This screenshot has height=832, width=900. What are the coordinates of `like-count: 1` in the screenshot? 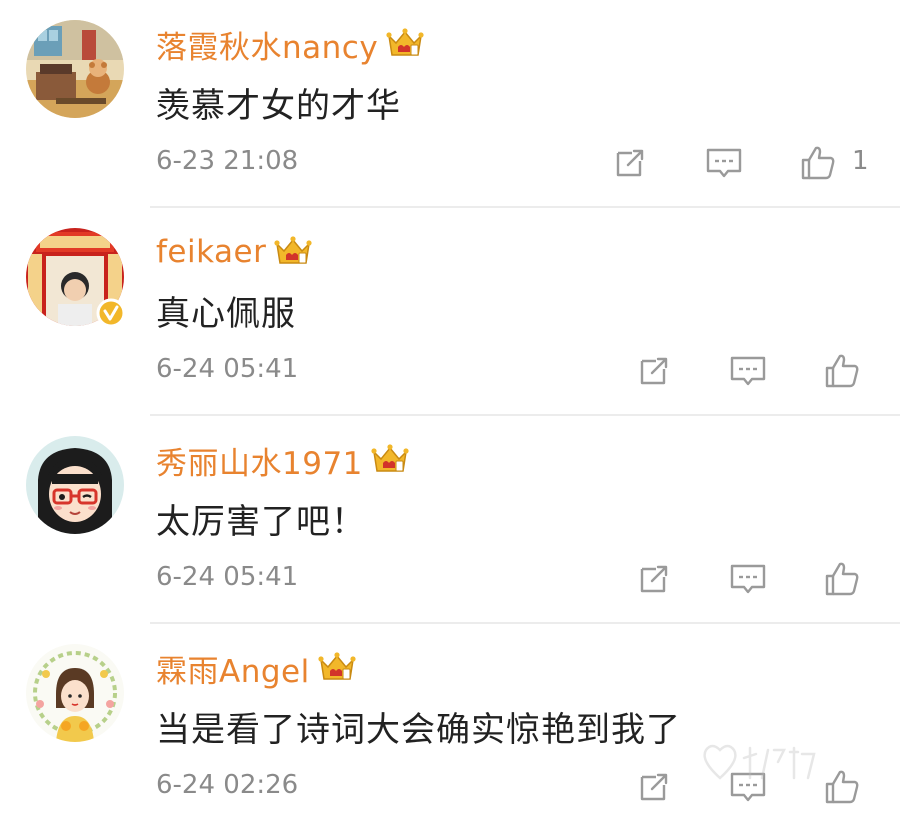 It's located at (860, 161).